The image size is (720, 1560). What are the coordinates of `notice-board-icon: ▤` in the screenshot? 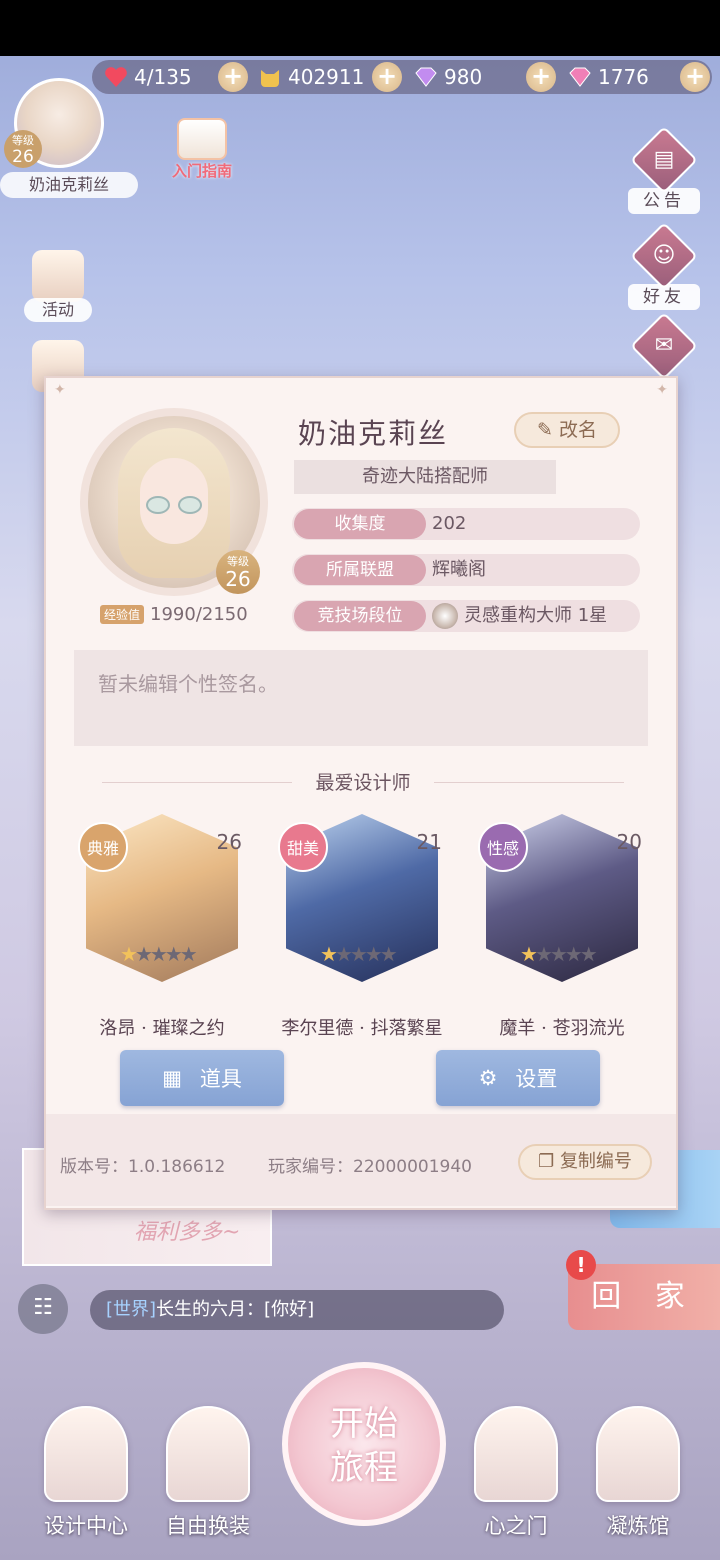 It's located at (664, 160).